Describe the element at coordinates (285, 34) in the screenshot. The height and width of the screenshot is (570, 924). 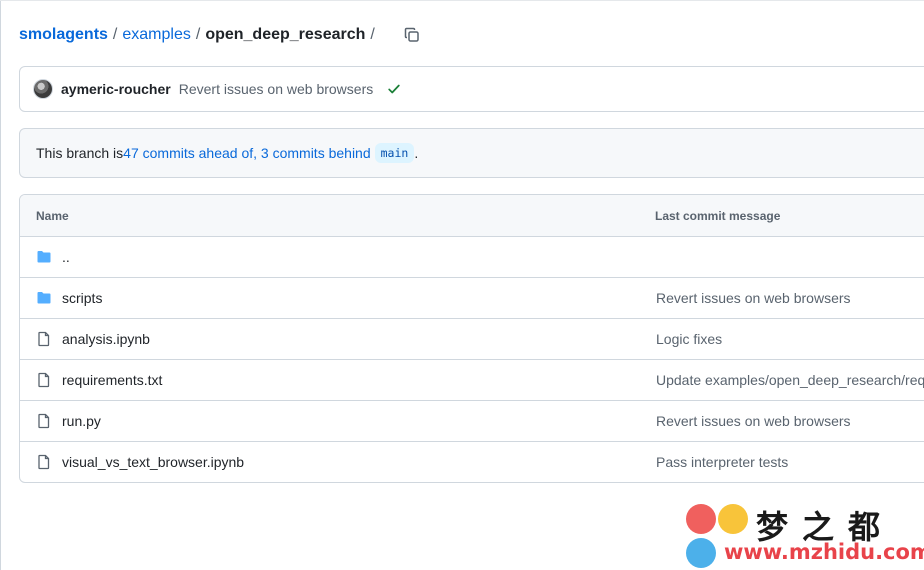
I see `breadcrumb-current-folder: open_deep_research` at that location.